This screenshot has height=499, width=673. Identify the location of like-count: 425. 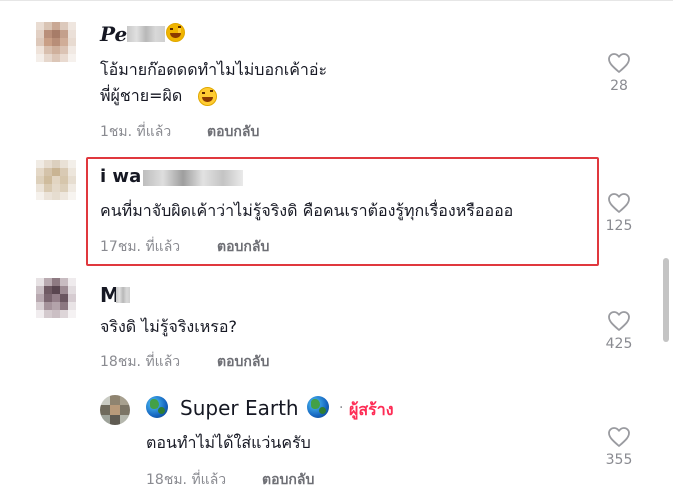
(619, 344).